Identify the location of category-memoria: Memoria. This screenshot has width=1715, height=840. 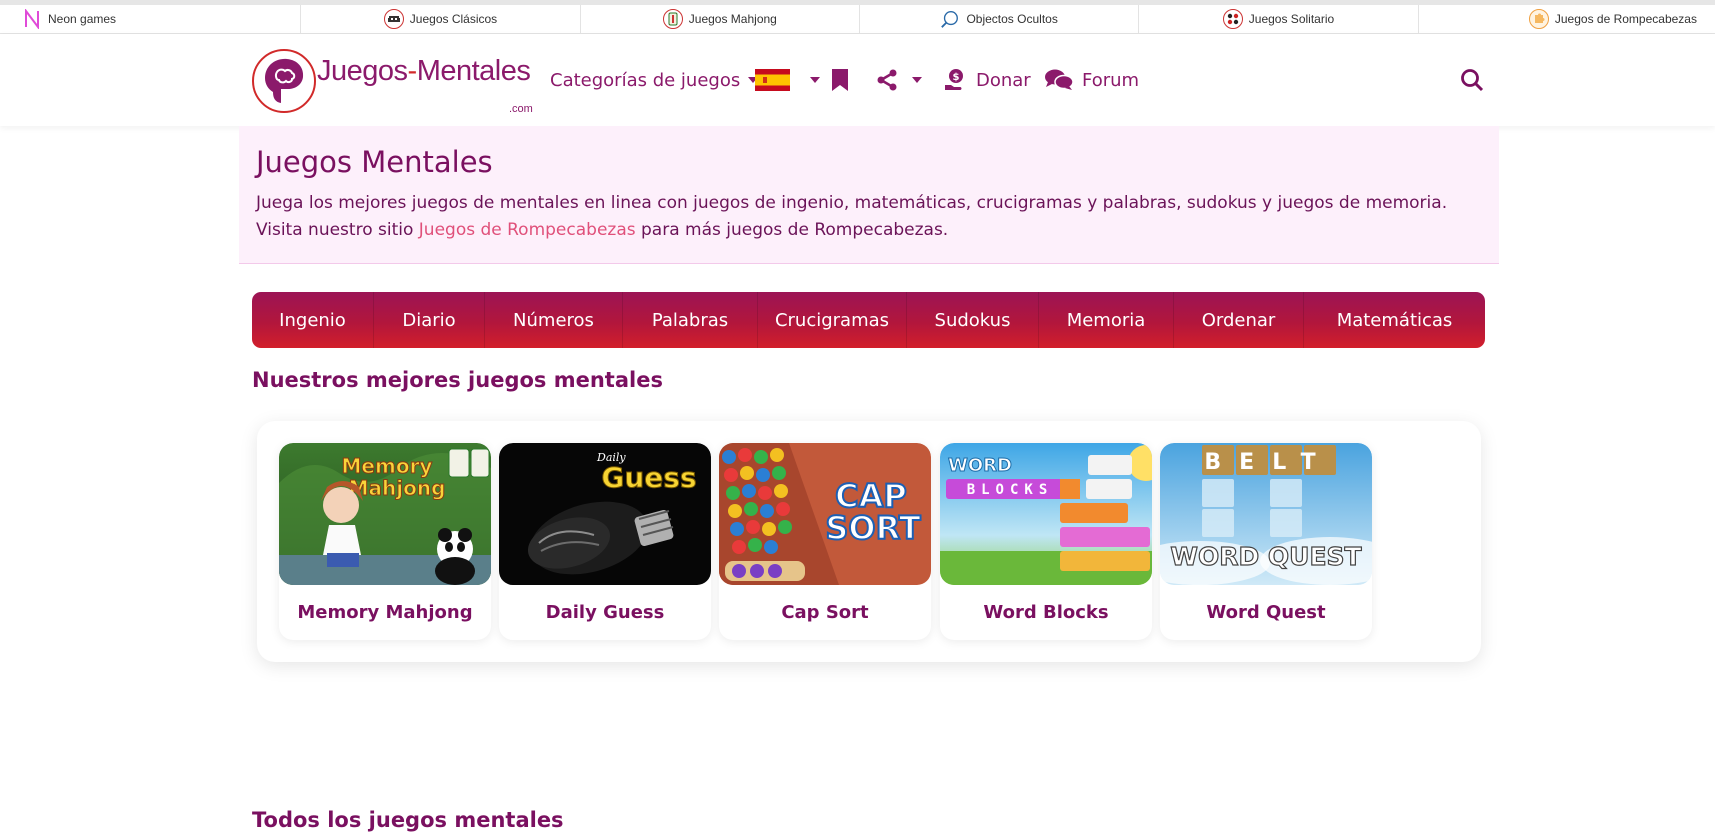
(1106, 320).